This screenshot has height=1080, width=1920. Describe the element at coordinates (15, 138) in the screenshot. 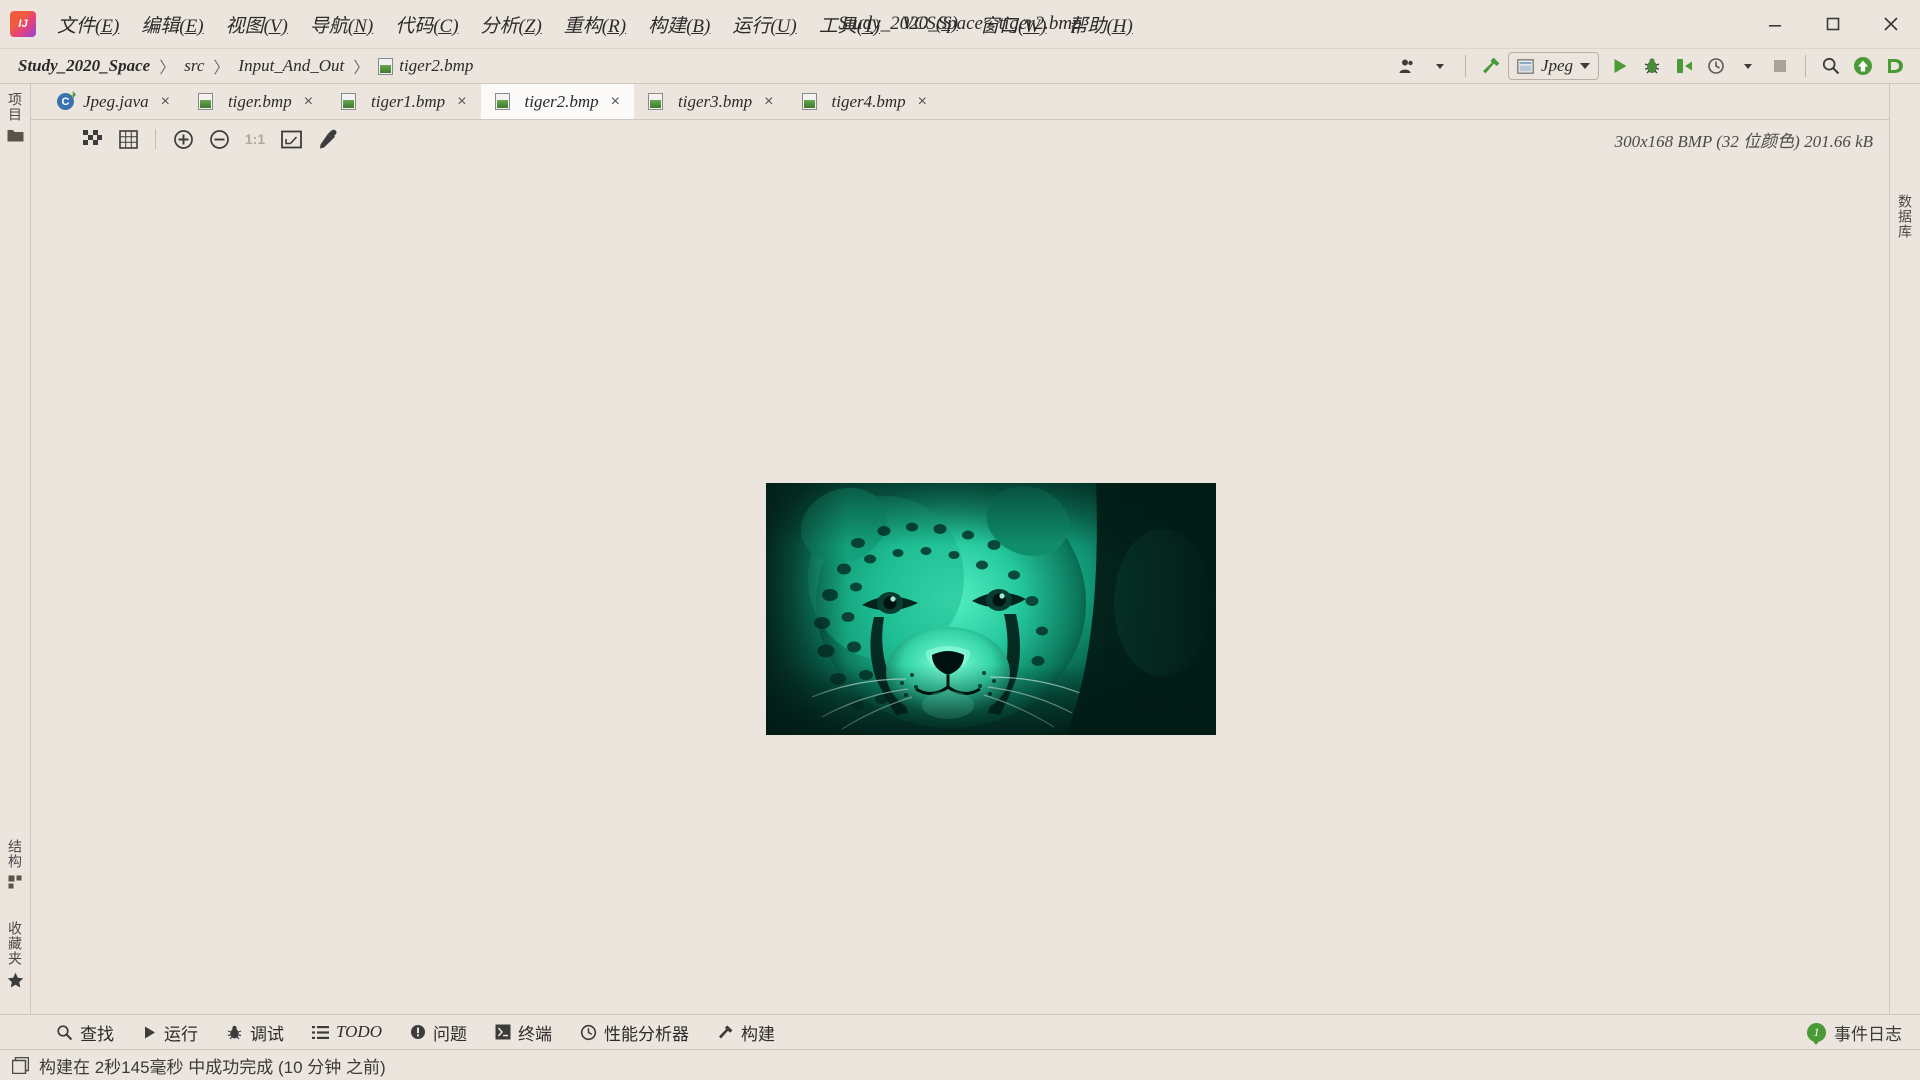

I see `project-folder-icon` at that location.